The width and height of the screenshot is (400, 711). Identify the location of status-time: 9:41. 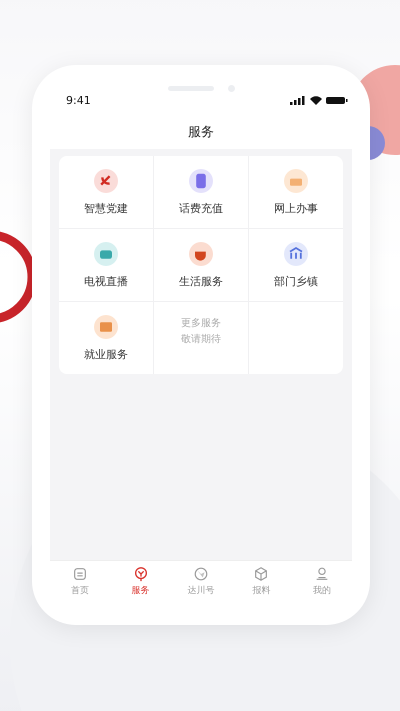
(78, 100).